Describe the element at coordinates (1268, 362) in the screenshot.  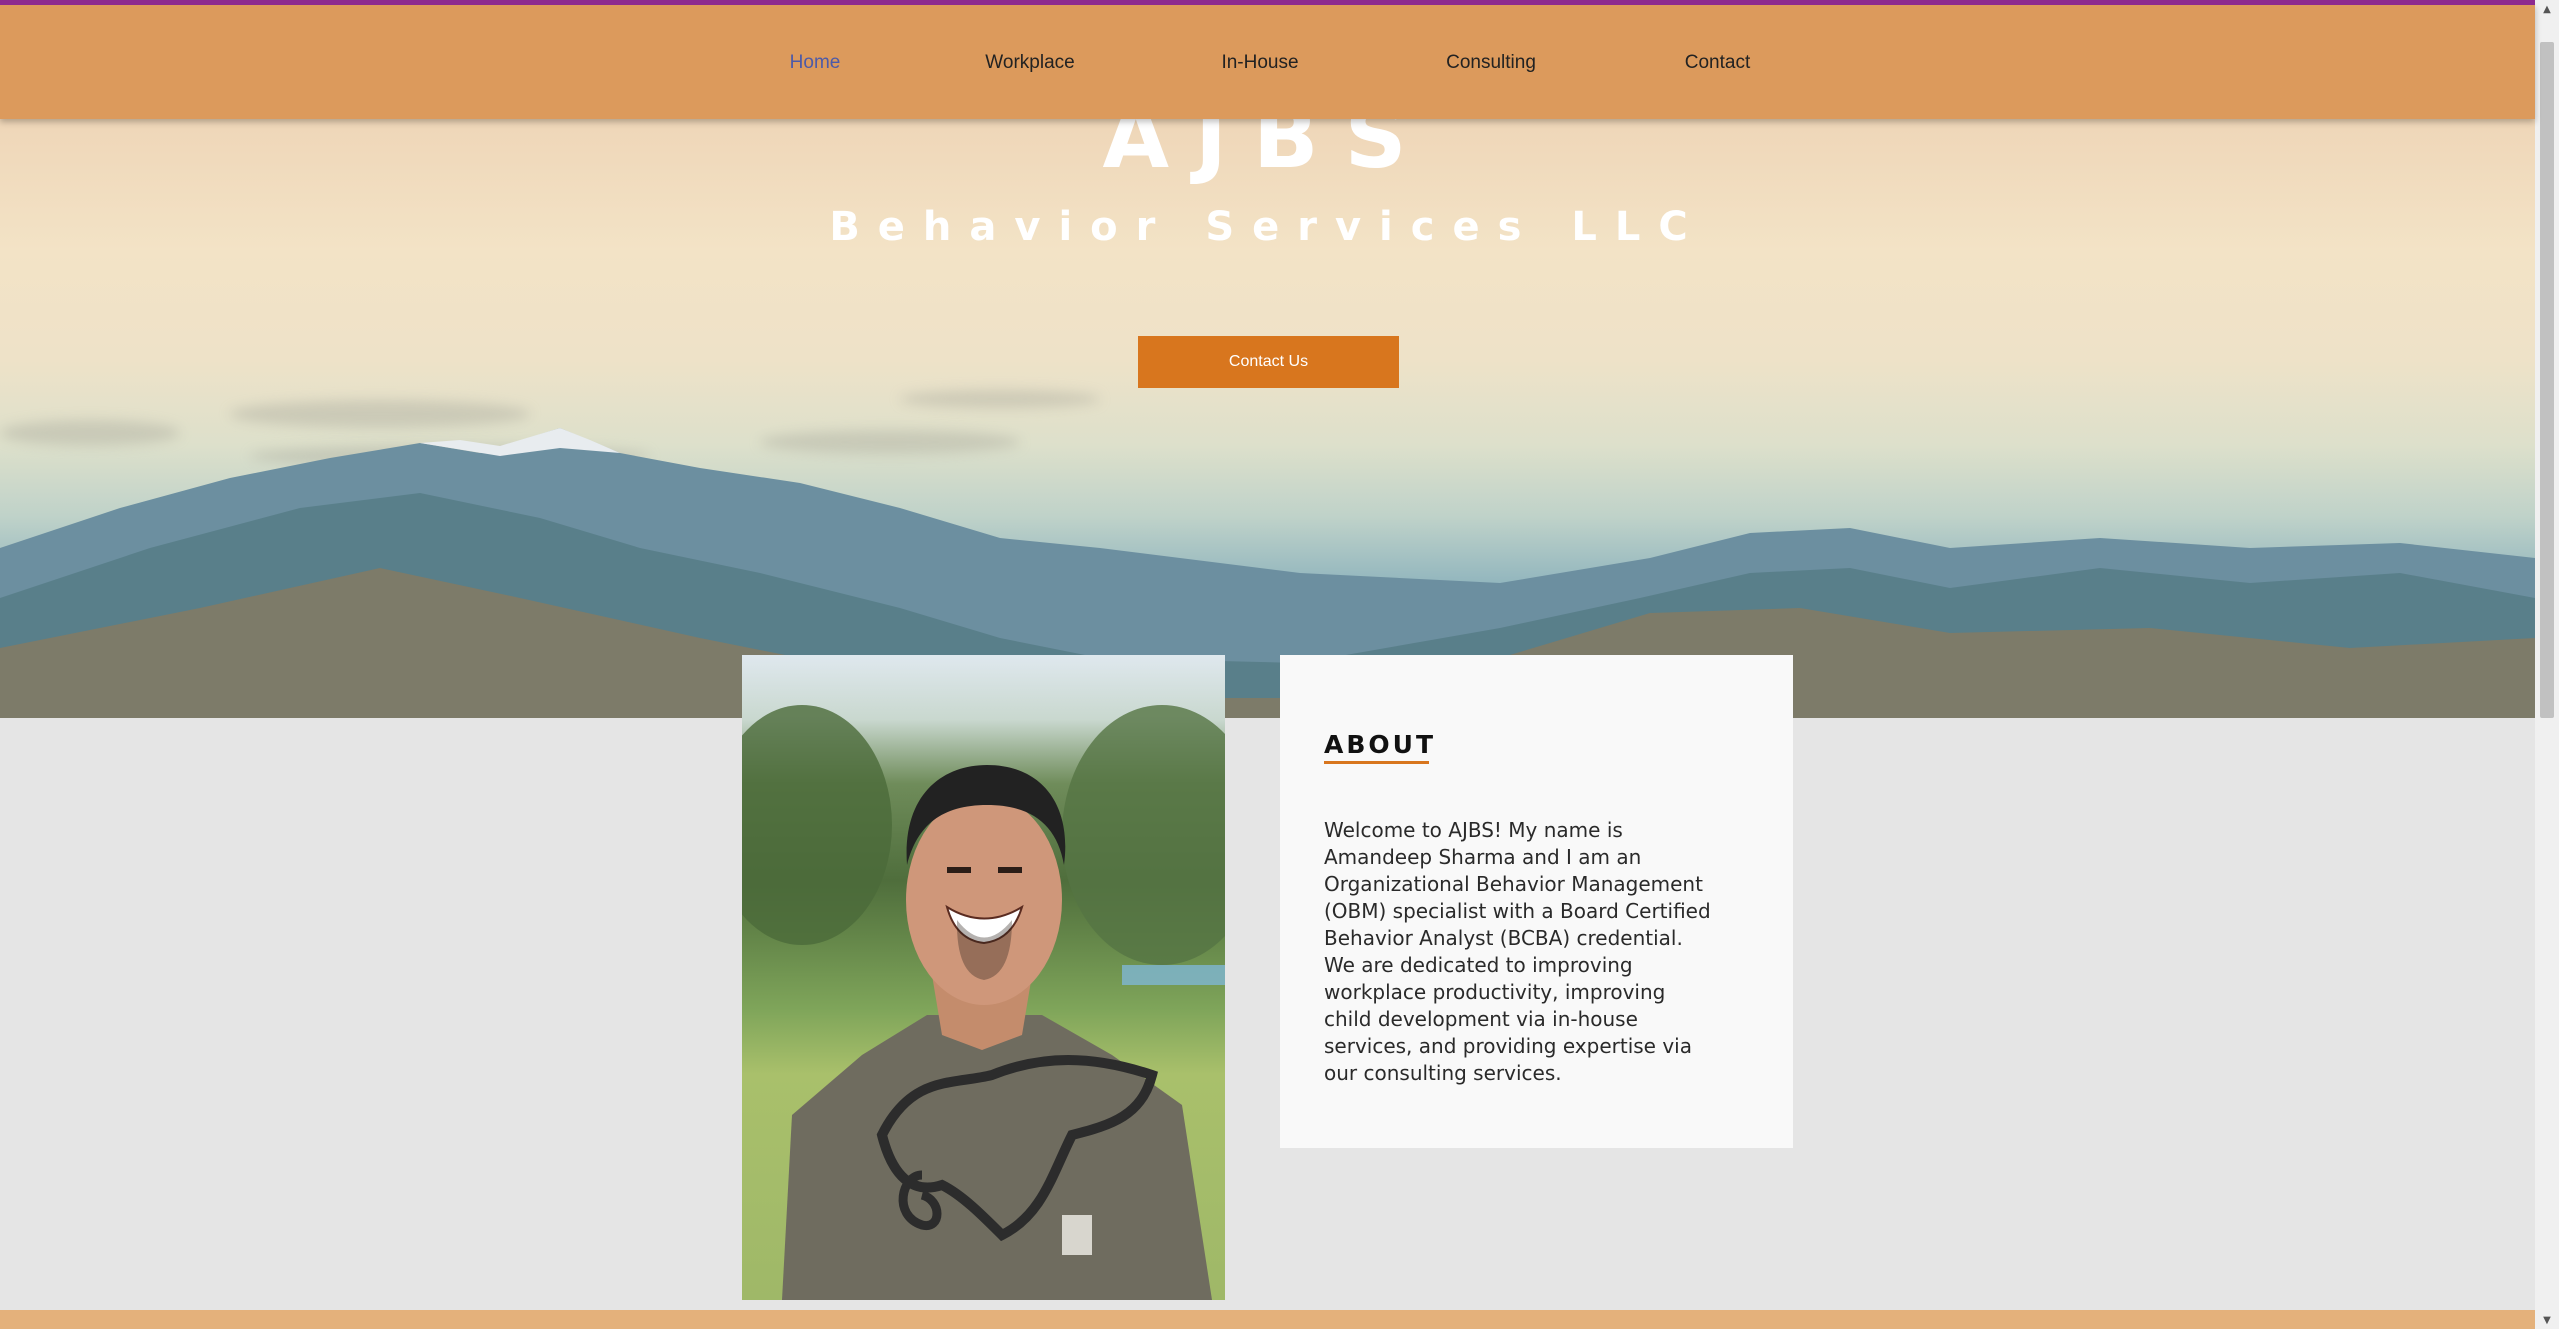
I see `contact-us-button: Contact Us` at that location.